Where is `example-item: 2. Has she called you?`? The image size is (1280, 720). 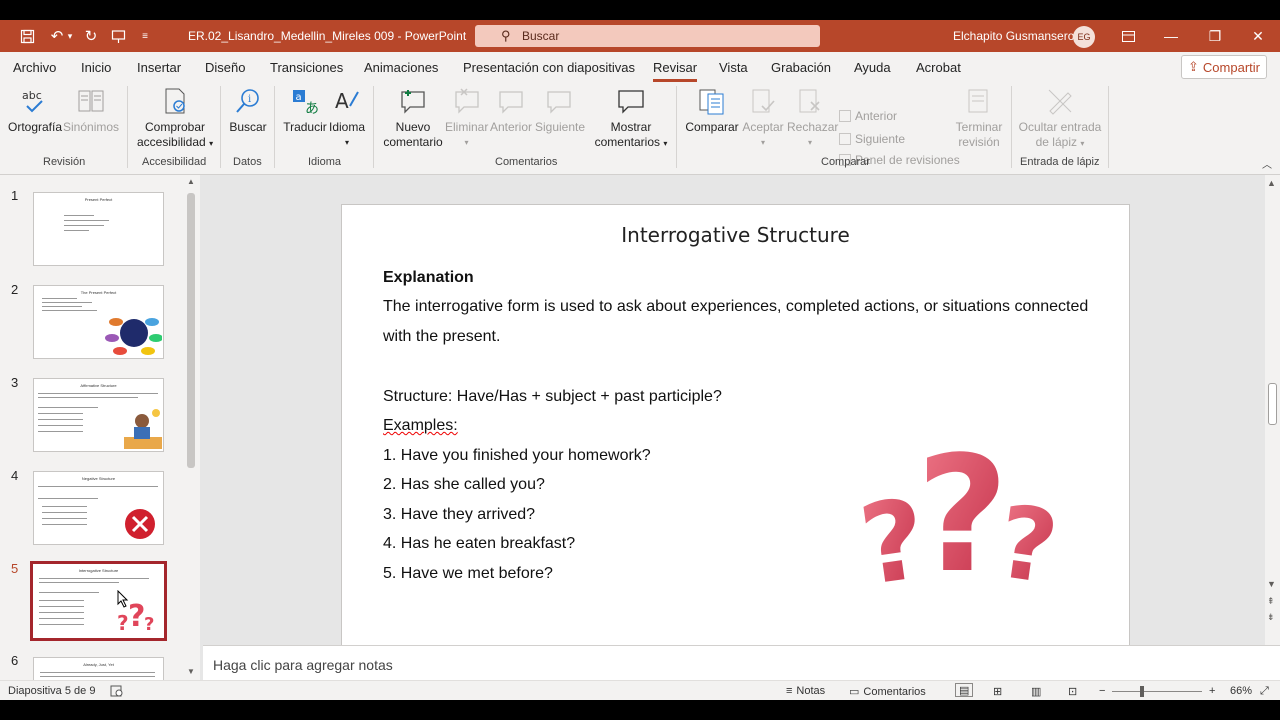
example-item: 2. Has she called you? is located at coordinates (464, 485).